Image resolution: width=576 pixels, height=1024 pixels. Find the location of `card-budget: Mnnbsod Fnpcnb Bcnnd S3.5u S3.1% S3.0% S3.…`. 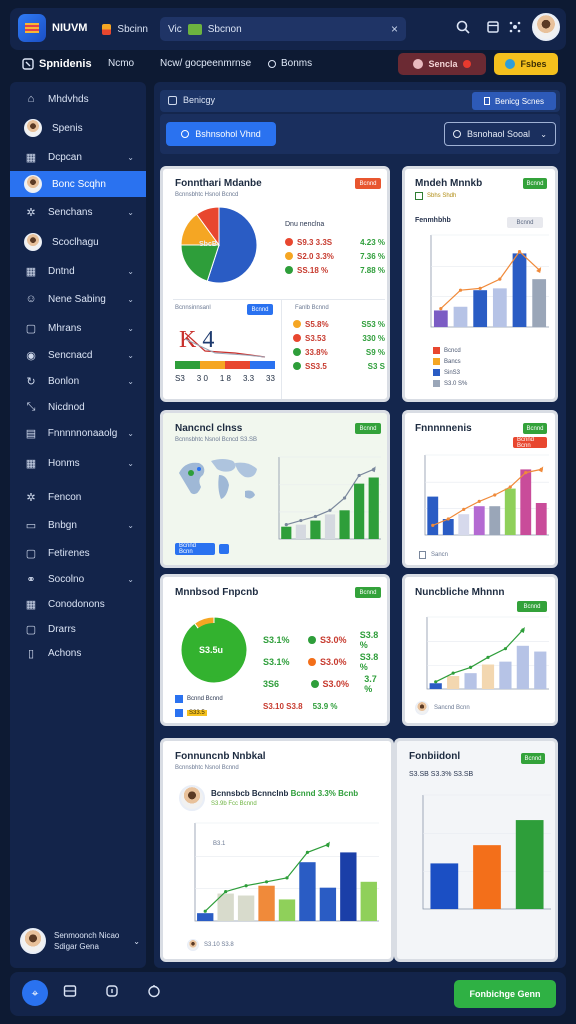

card-budget: Mnnbsod Fnpcnb Bcnnd S3.5u S3.1% S3.0% S3.… is located at coordinates (275, 650).